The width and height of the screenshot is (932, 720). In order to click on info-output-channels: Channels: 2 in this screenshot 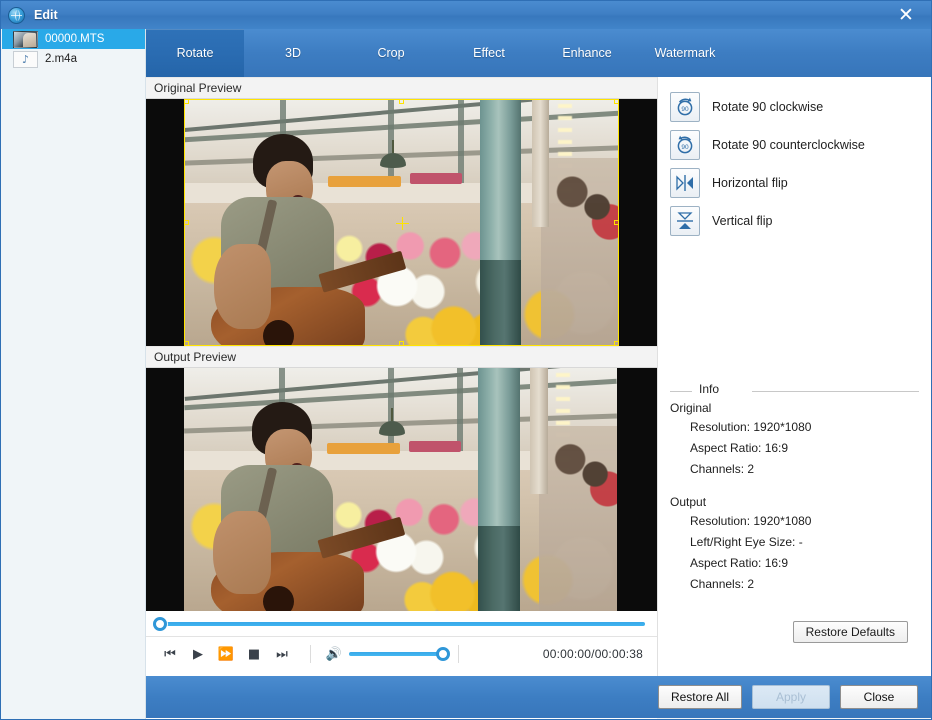, I will do `click(722, 584)`.